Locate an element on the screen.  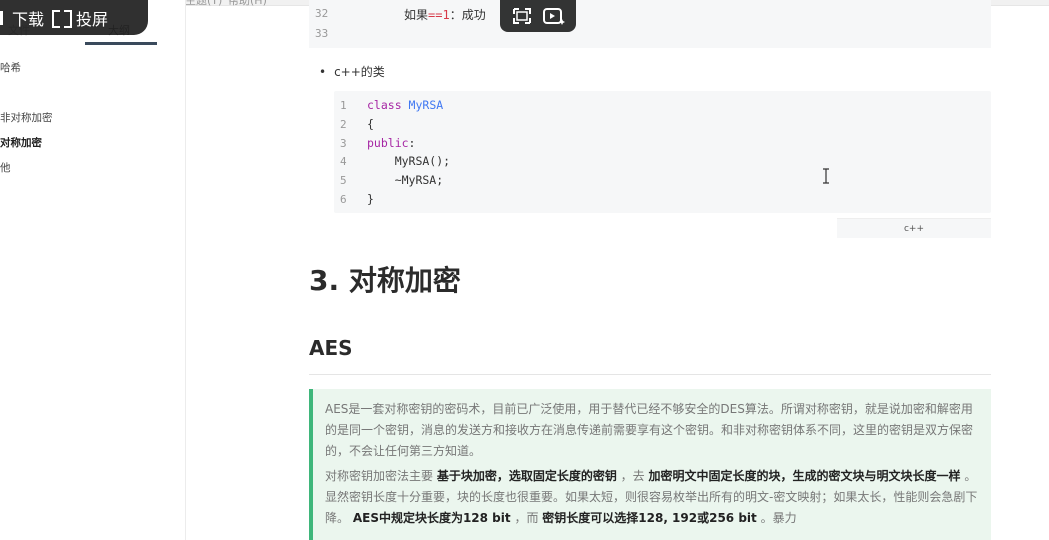
code-block-previous: 32 如果==1：成功 33 is located at coordinates (650, 24).